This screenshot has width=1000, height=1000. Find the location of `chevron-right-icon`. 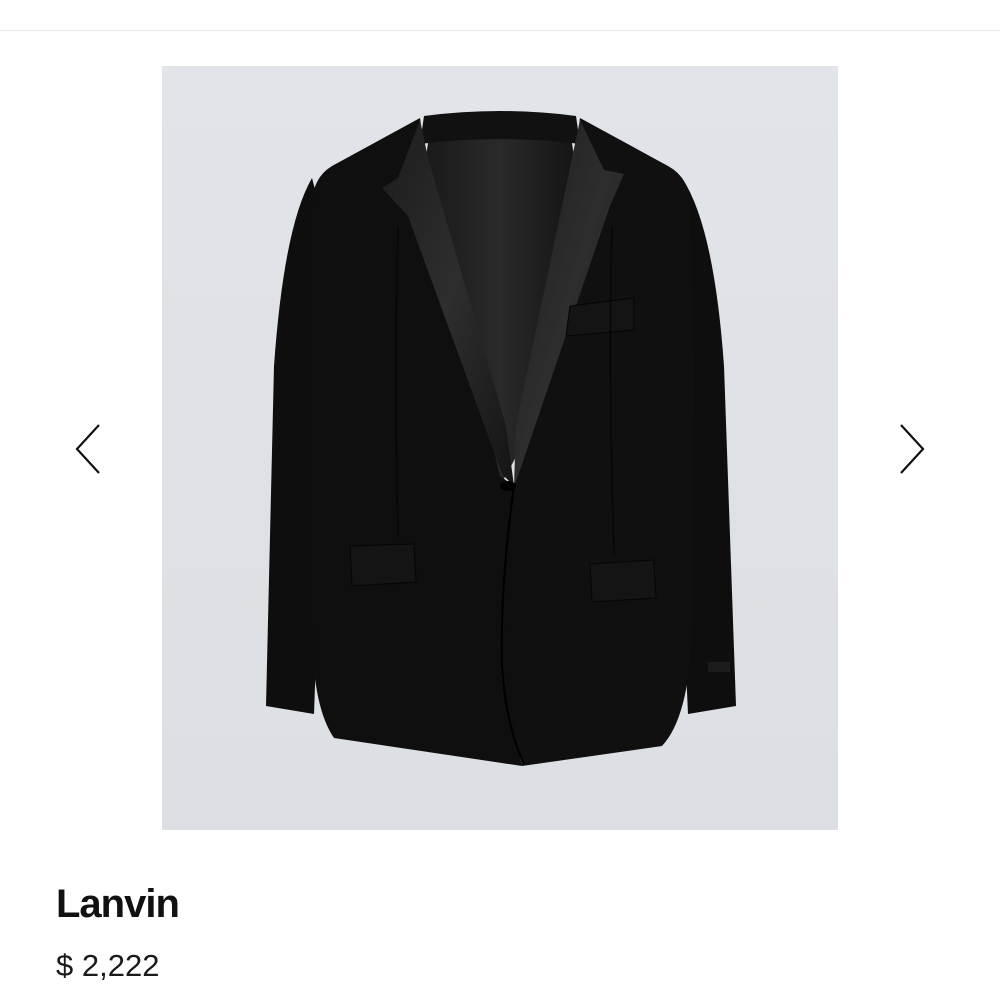

chevron-right-icon is located at coordinates (912, 449).